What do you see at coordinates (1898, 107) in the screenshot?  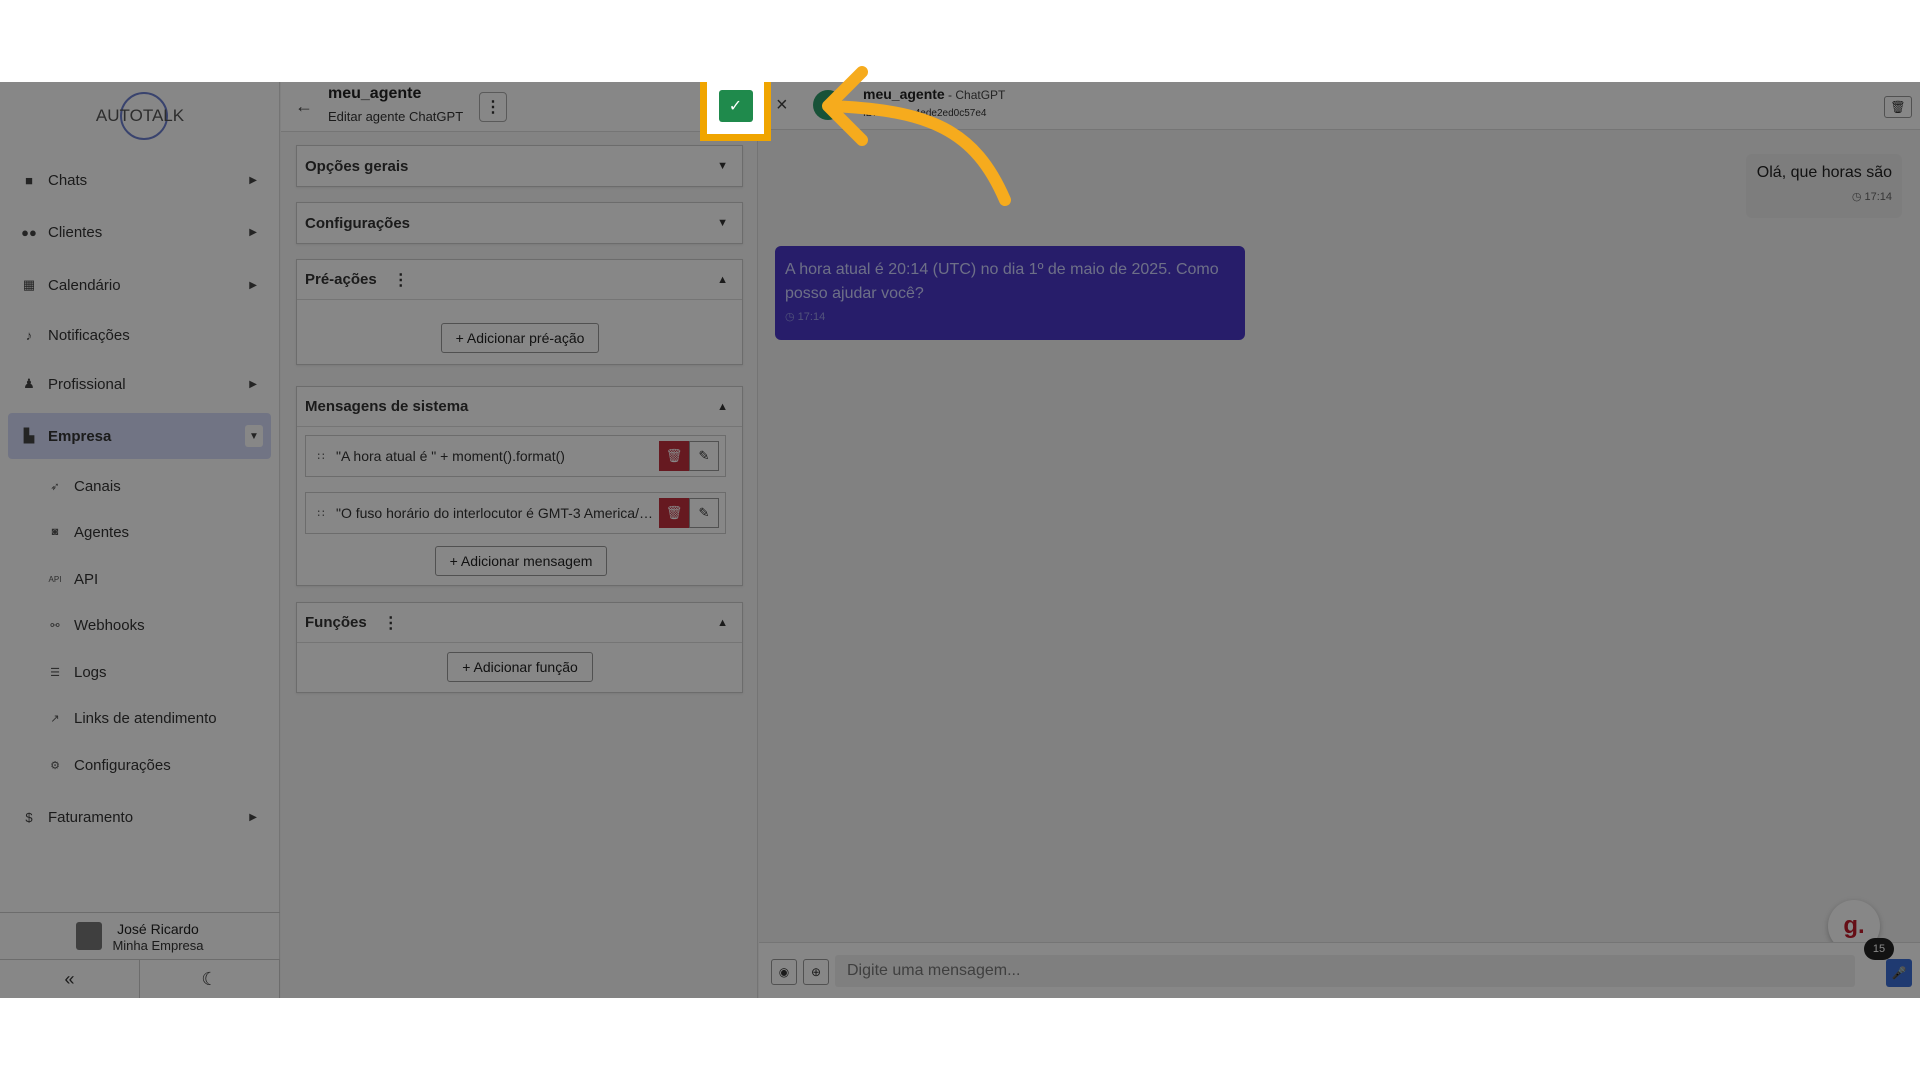 I see `trash-icon: 🗑` at bounding box center [1898, 107].